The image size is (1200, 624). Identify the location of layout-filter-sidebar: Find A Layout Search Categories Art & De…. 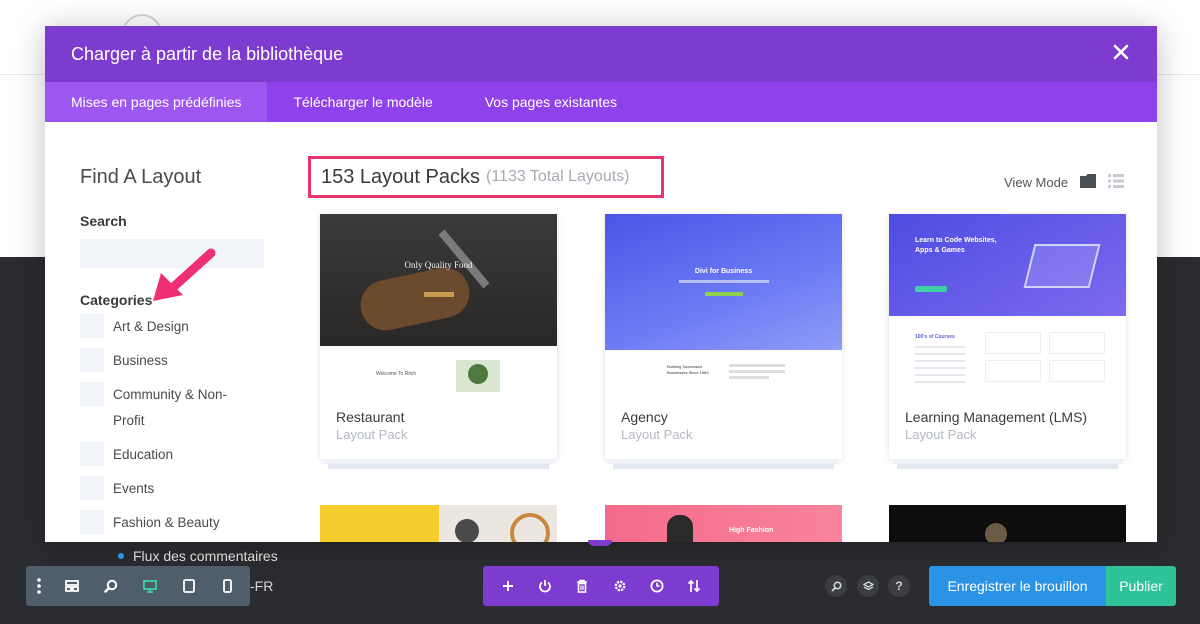
(175, 354).